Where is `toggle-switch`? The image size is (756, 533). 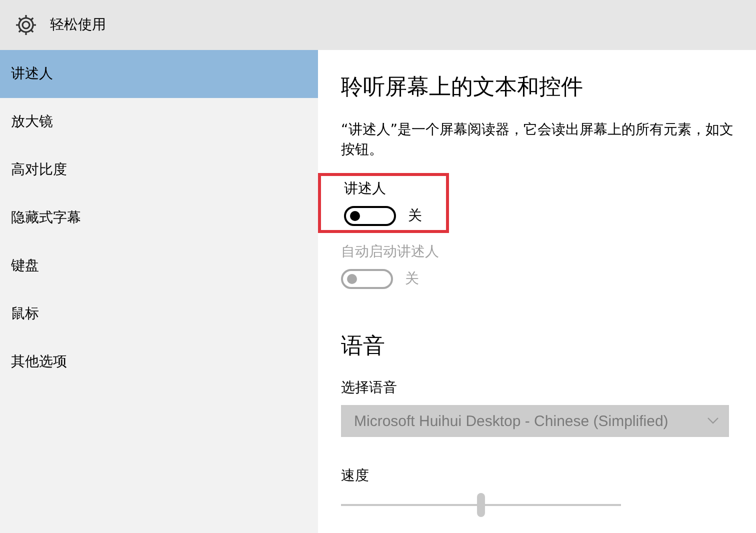
toggle-switch is located at coordinates (370, 216).